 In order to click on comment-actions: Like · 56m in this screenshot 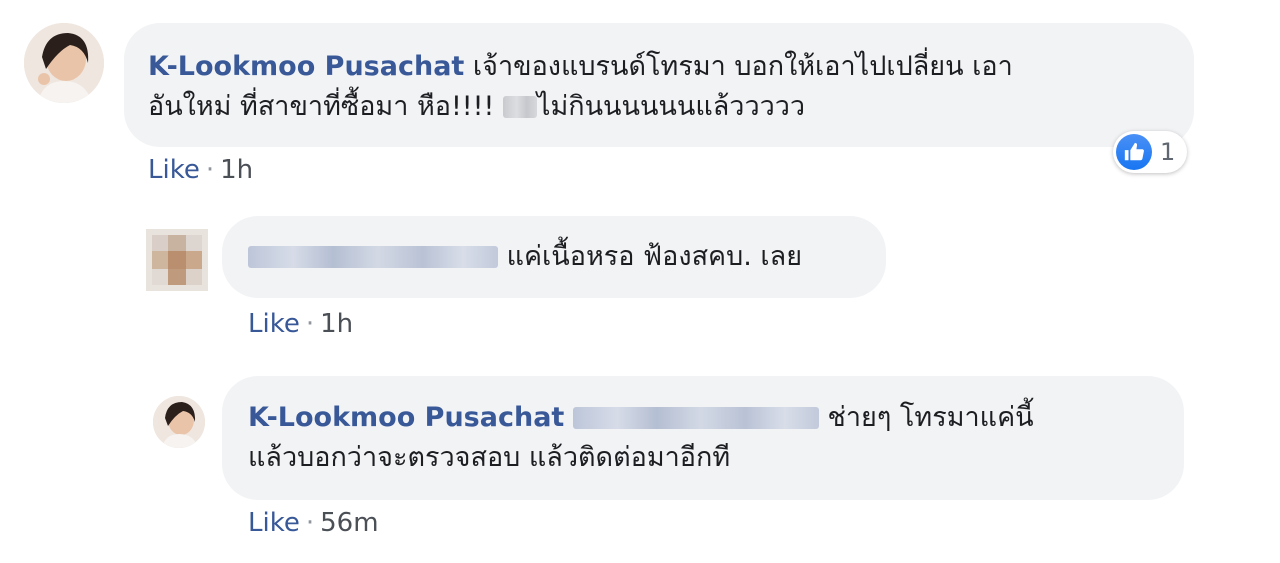, I will do `click(313, 523)`.